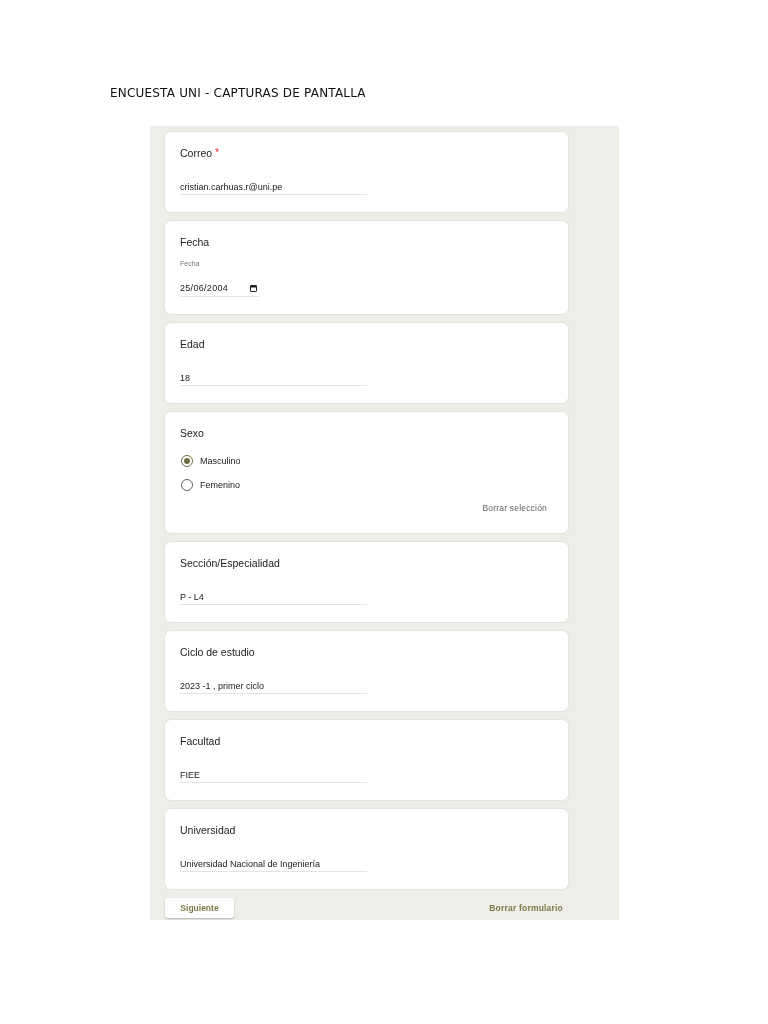 The image size is (768, 1024). Describe the element at coordinates (217, 652) in the screenshot. I see `question-label: Ciclo de estudio` at that location.